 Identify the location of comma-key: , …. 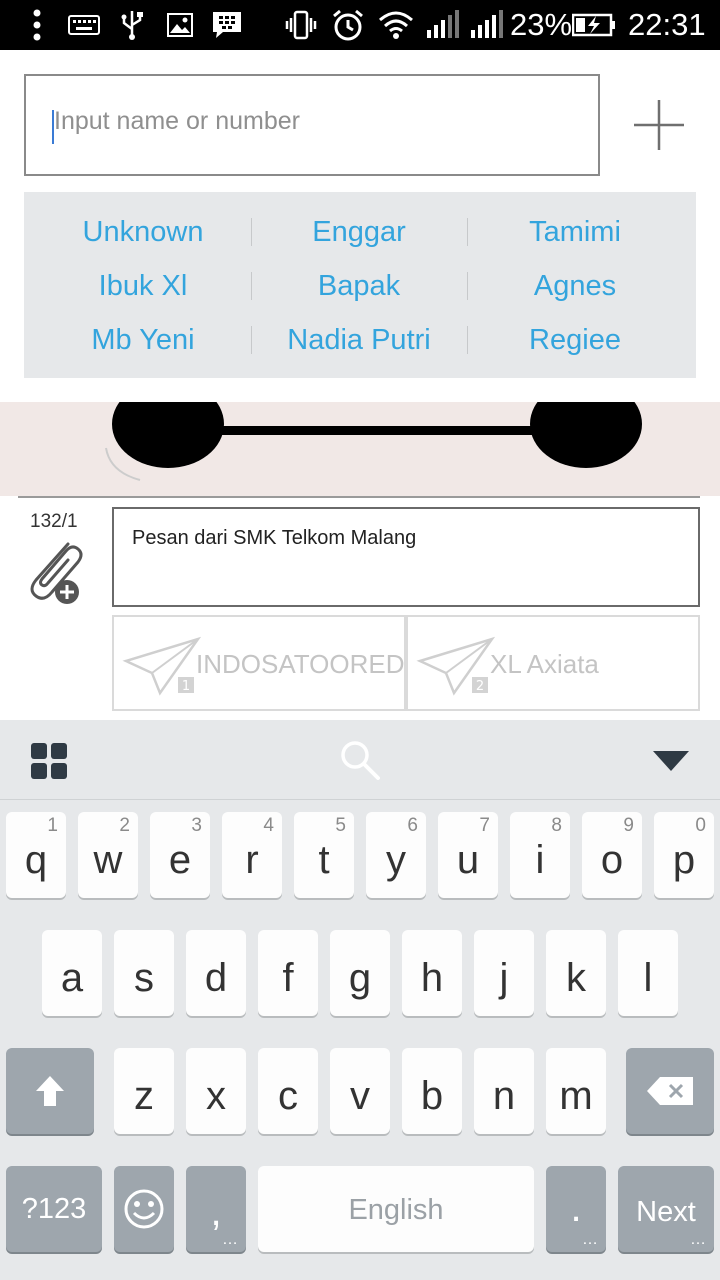
(216, 1209).